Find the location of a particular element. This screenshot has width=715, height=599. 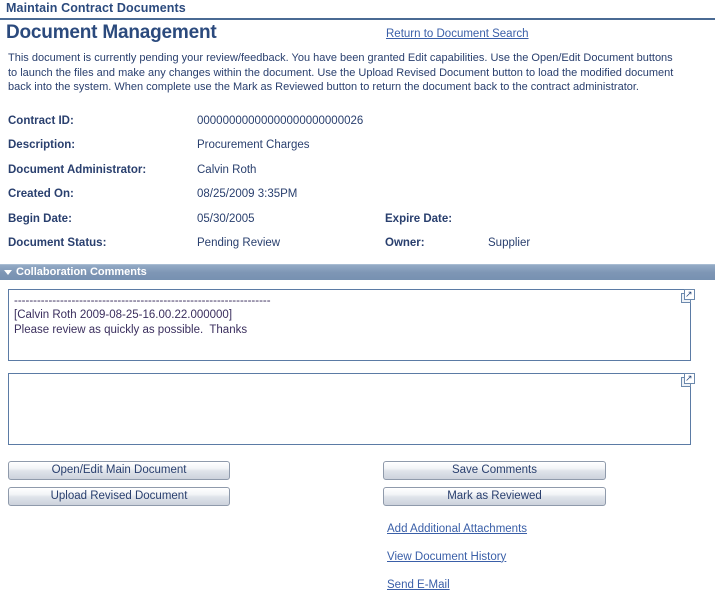

app-title: Maintain Contract Documents is located at coordinates (96, 8).